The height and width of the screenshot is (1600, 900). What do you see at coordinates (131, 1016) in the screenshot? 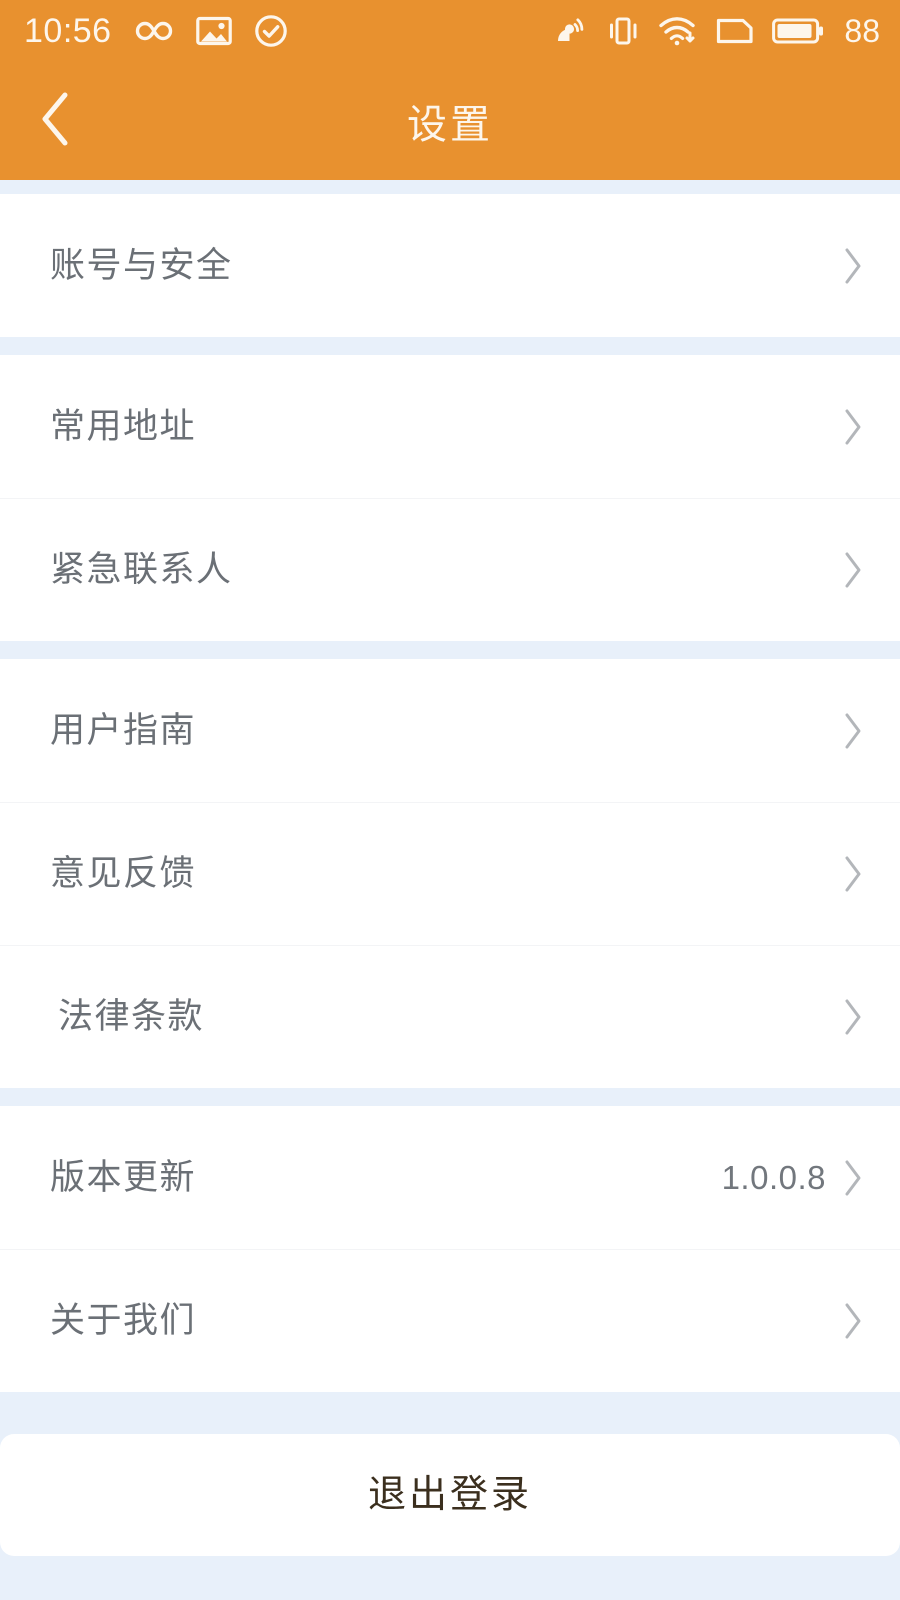
I see `settings-row-label: 法律条款` at bounding box center [131, 1016].